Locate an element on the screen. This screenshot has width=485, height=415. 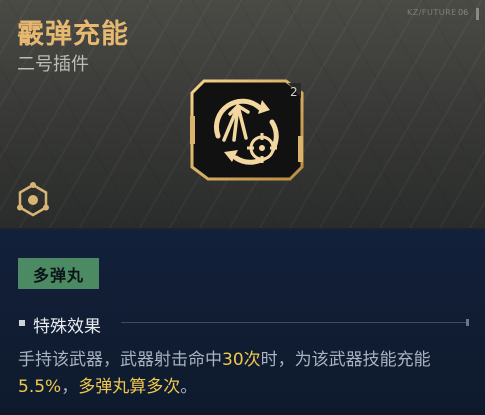
section-divider-line is located at coordinates (294, 322).